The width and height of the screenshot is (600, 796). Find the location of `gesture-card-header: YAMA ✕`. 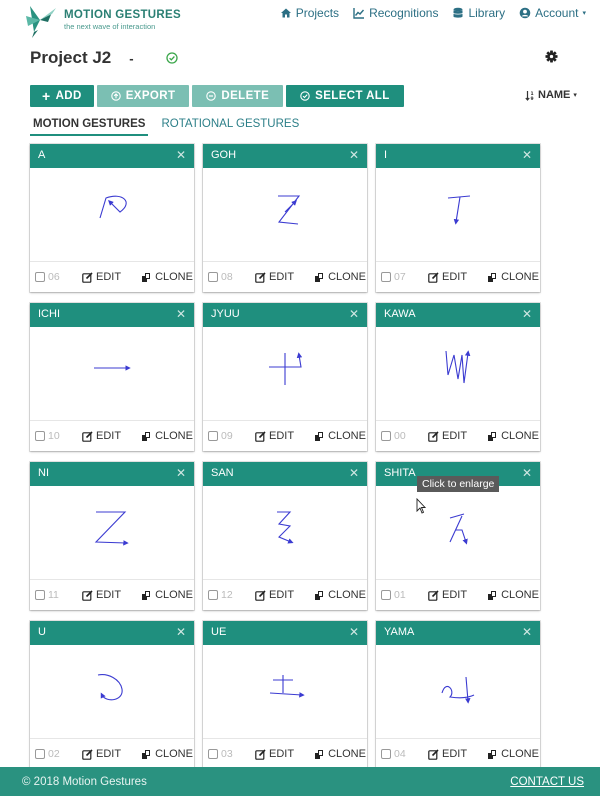

gesture-card-header: YAMA ✕ is located at coordinates (458, 633).